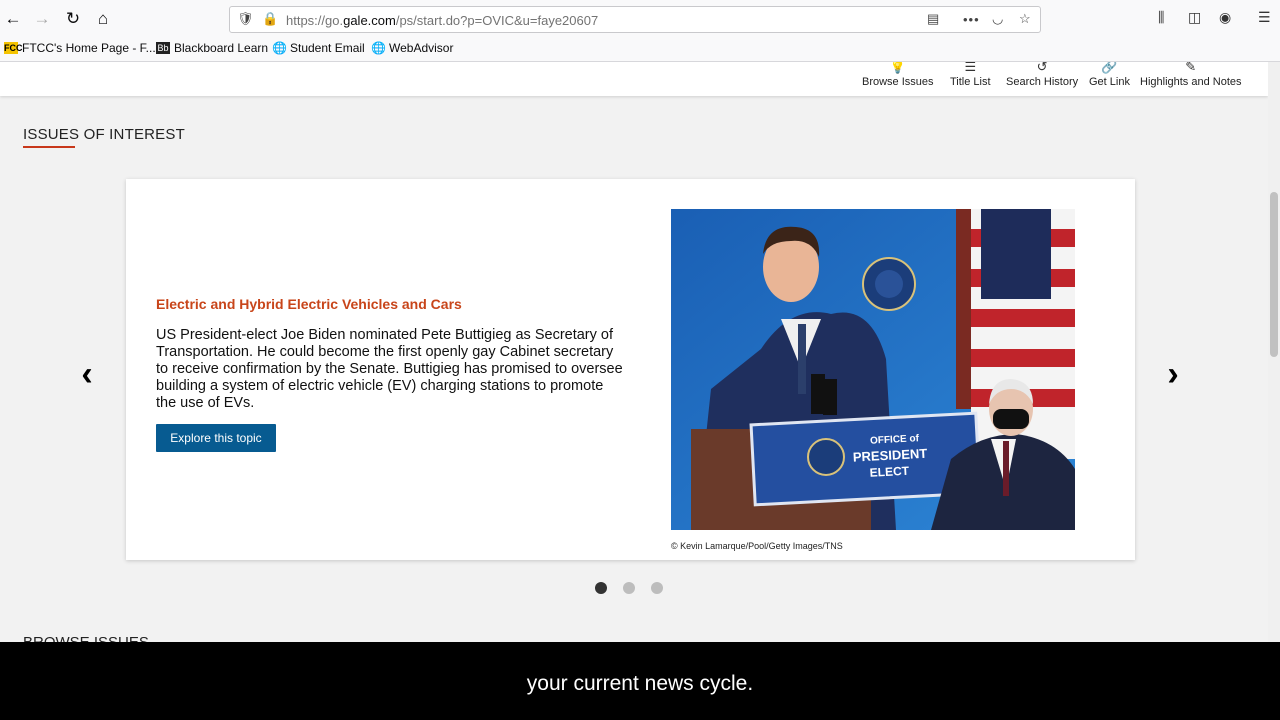 The height and width of the screenshot is (720, 1280). Describe the element at coordinates (970, 75) in the screenshot. I see `title-list-button: ☰ Title List` at that location.